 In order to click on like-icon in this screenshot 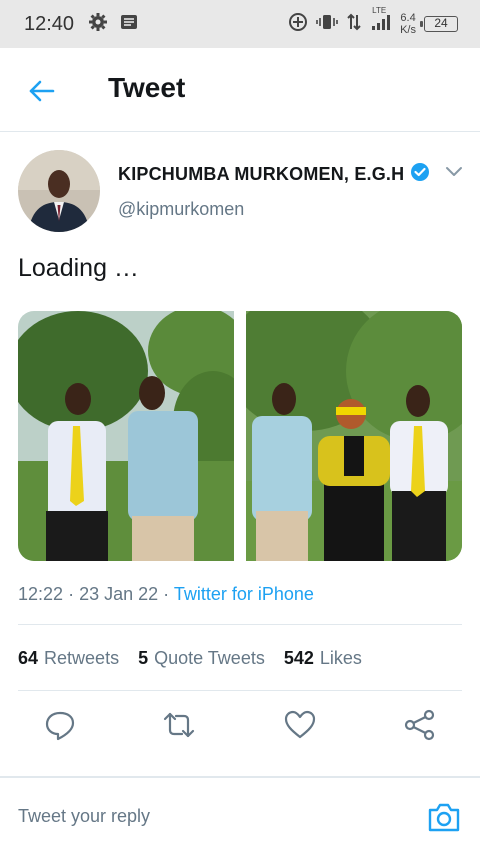, I will do `click(300, 725)`.